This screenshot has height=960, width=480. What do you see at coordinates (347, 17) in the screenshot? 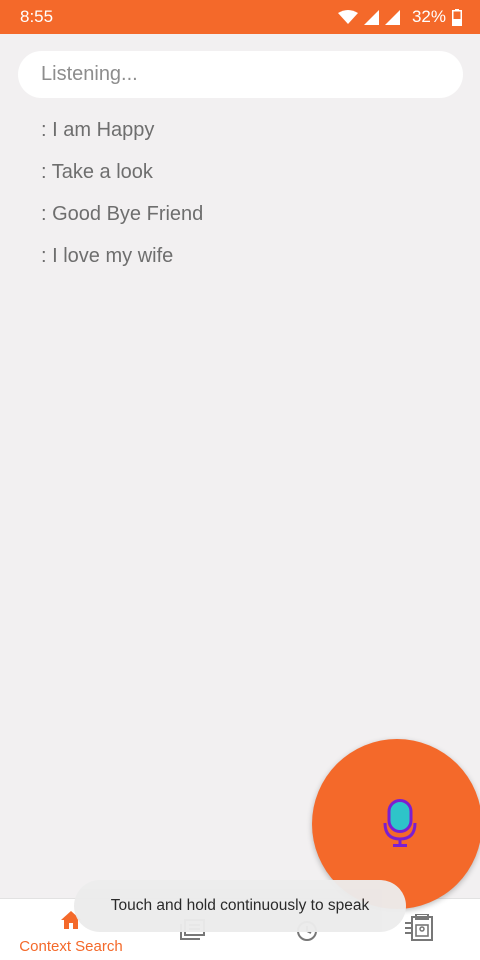
I see `wifi-icon` at bounding box center [347, 17].